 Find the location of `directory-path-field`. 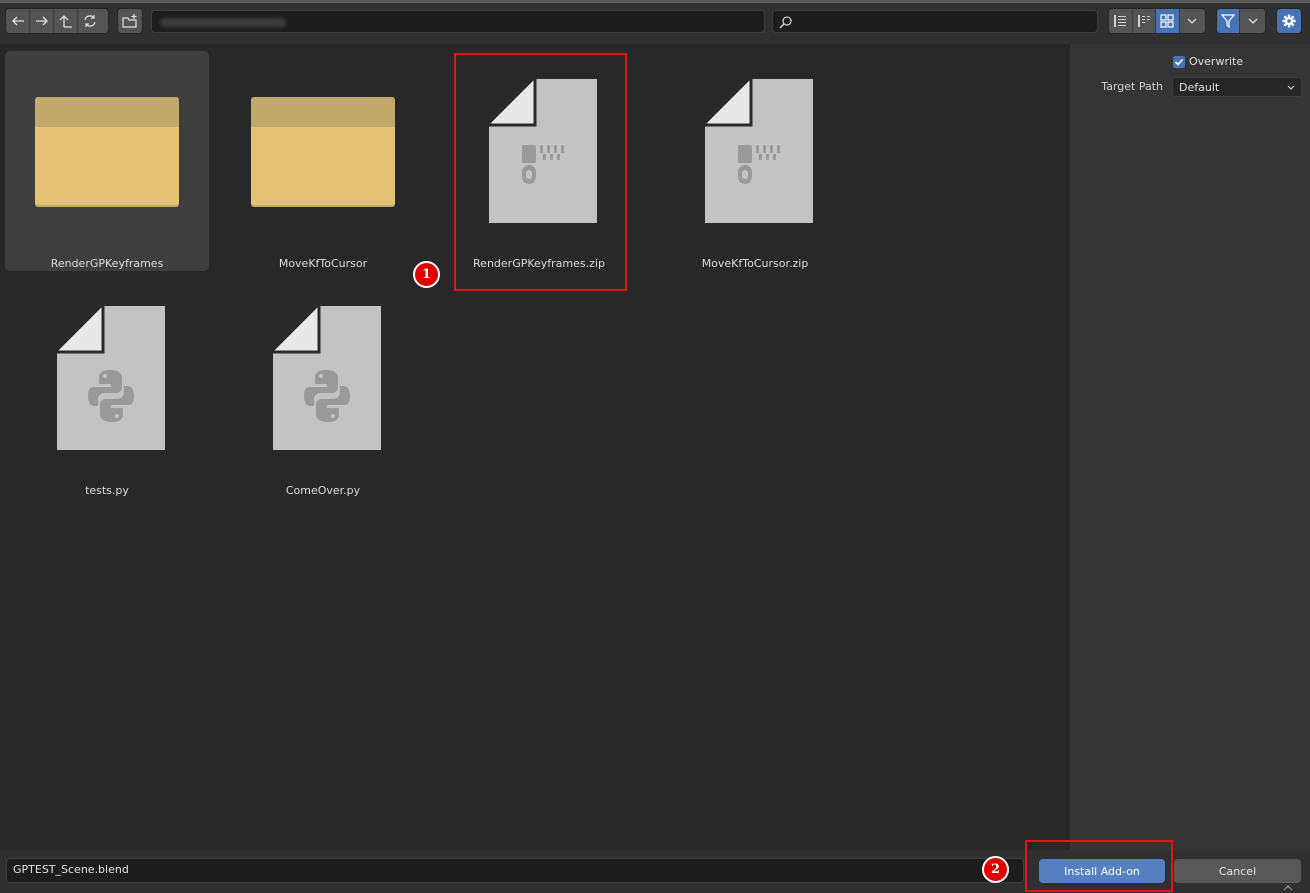

directory-path-field is located at coordinates (458, 21).